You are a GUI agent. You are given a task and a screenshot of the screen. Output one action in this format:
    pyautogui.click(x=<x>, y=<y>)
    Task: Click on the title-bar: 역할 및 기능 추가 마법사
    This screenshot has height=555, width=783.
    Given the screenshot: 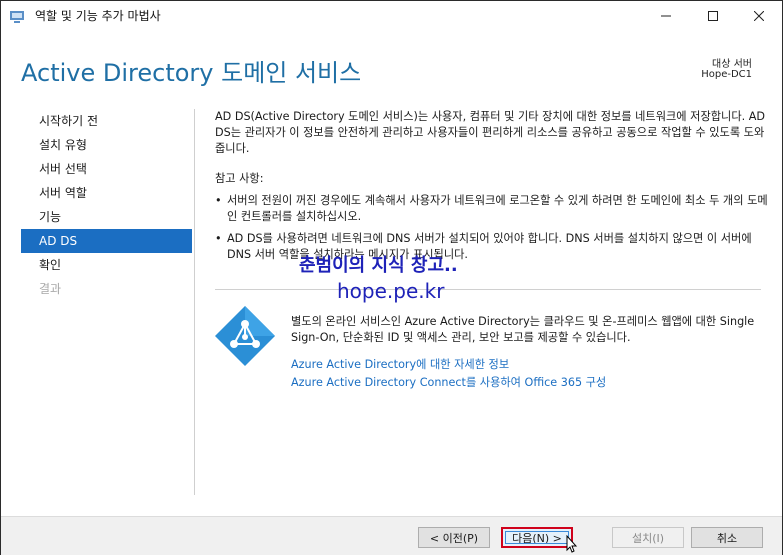 What is the action you would take?
    pyautogui.click(x=391, y=16)
    